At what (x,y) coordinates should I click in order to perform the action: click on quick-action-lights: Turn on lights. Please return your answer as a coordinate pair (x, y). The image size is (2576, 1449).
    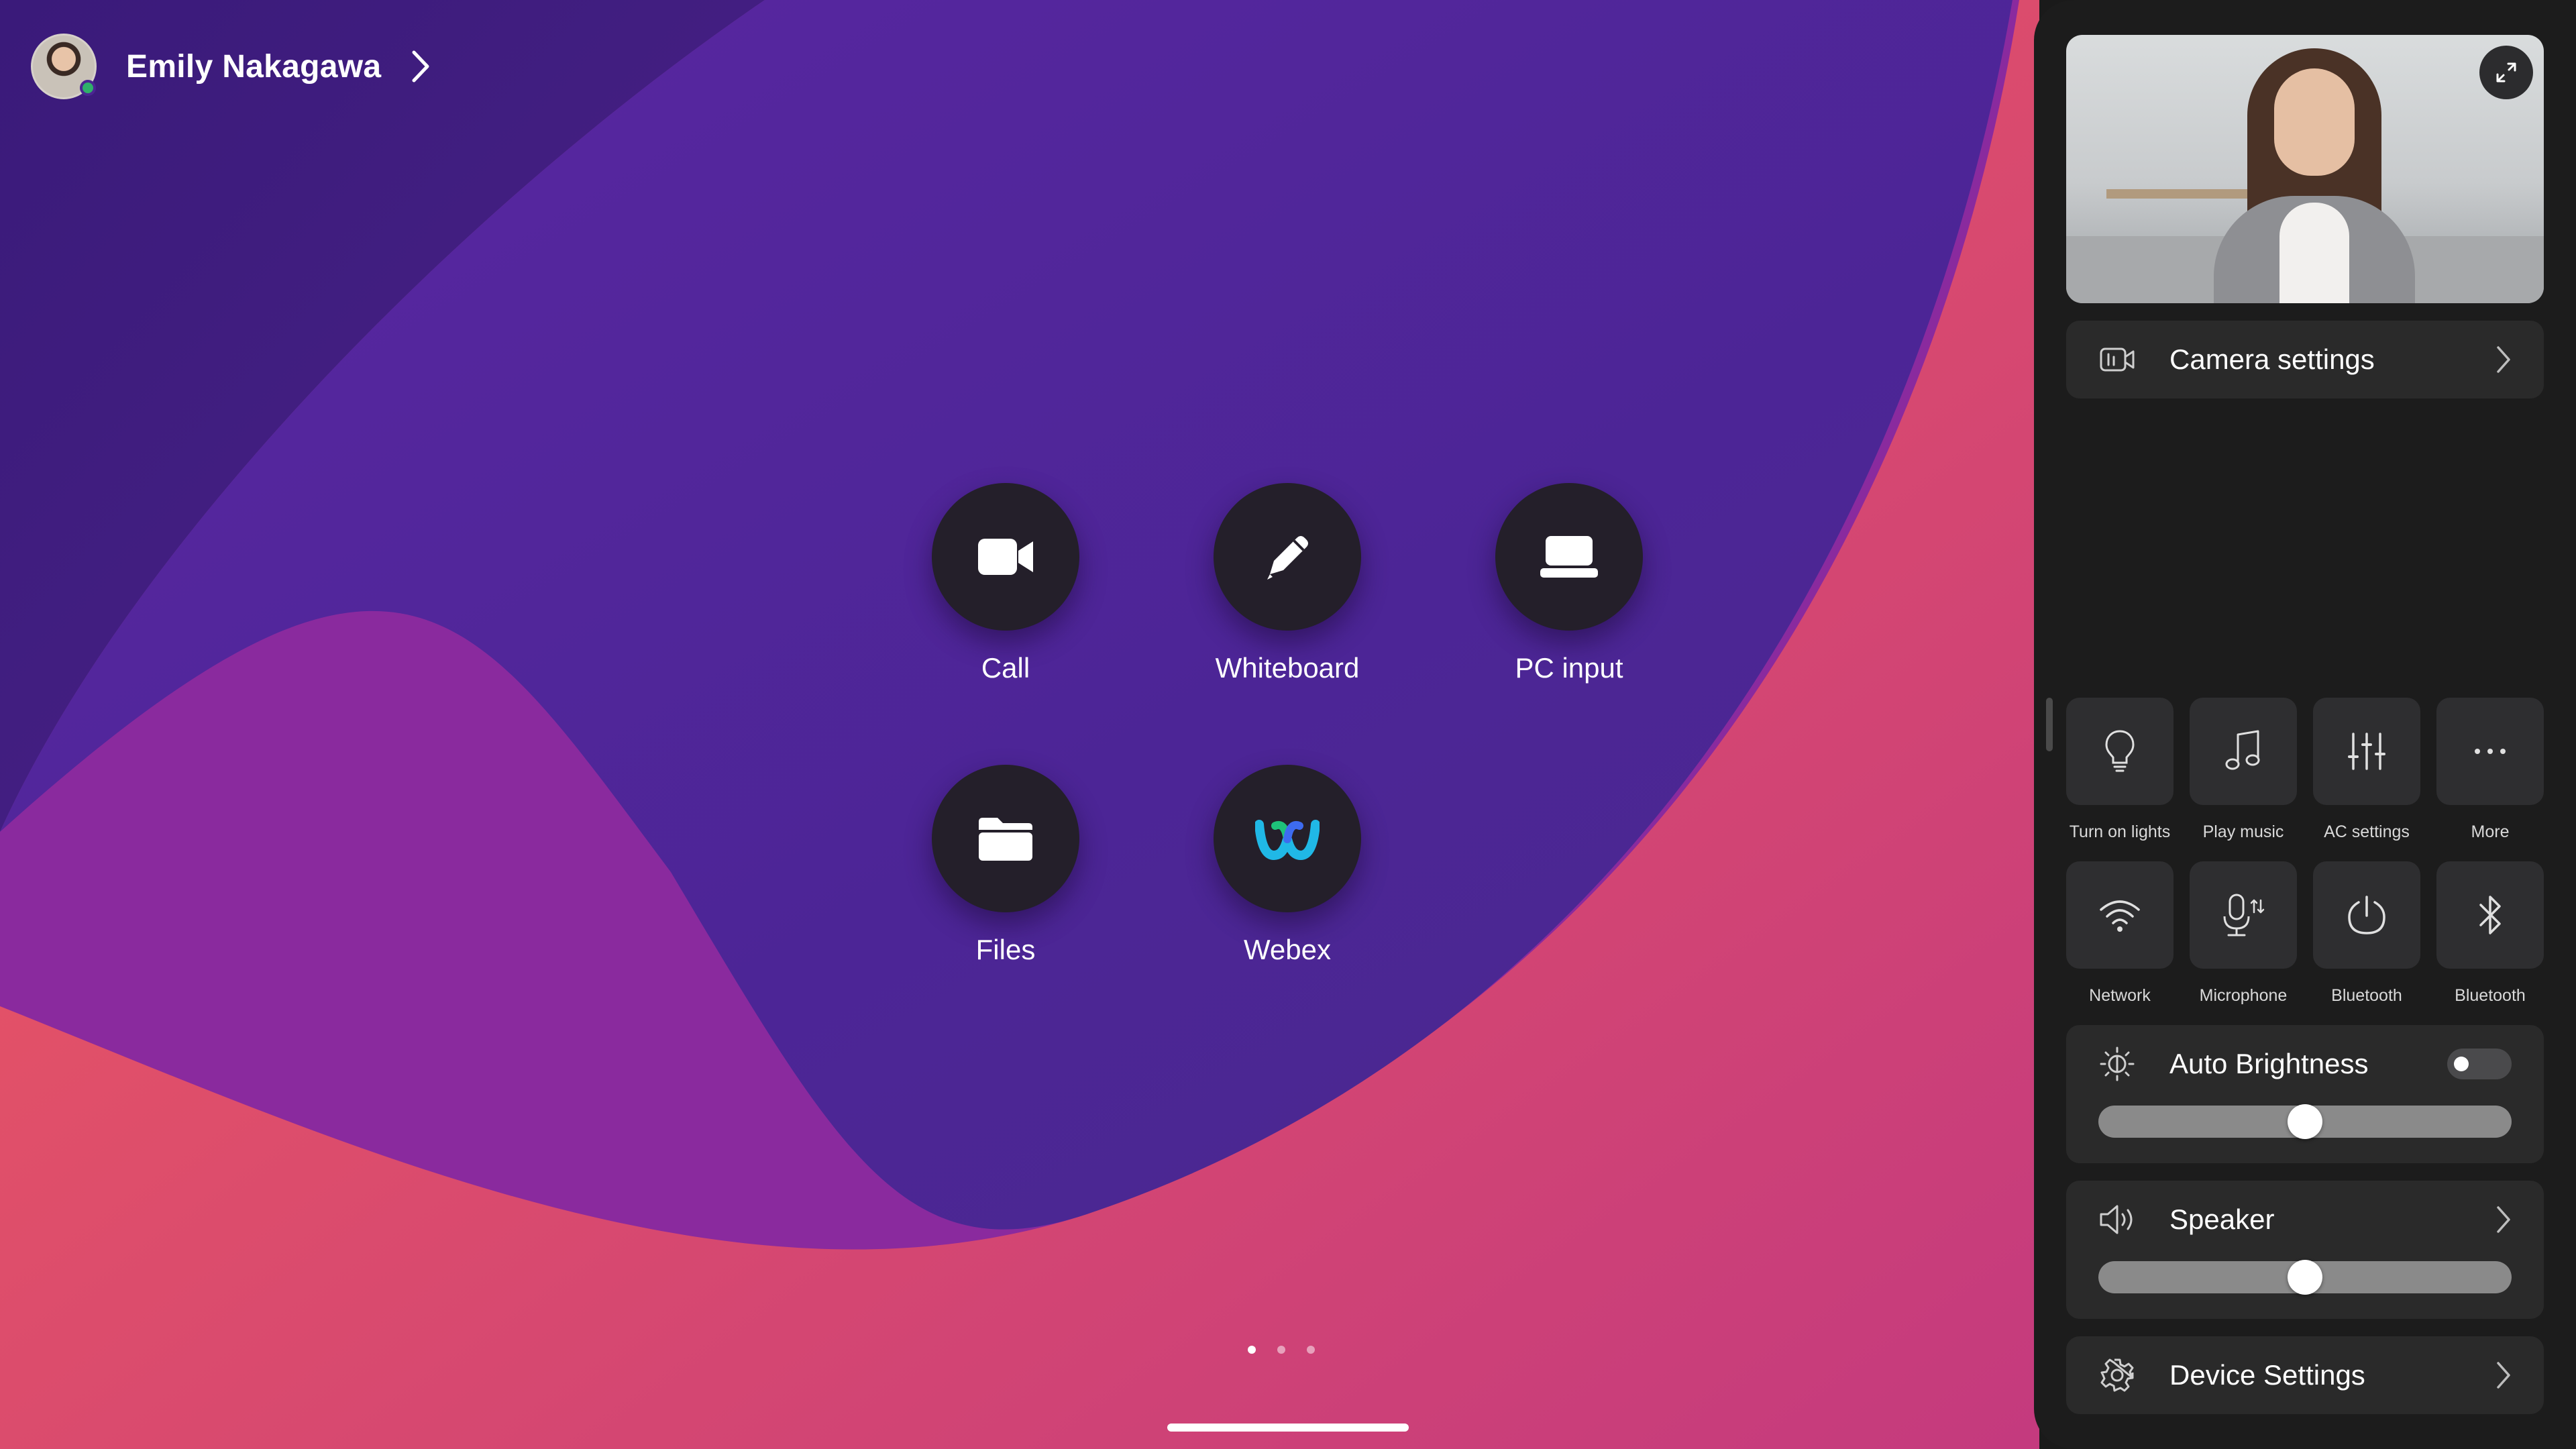
    Looking at the image, I should click on (2120, 770).